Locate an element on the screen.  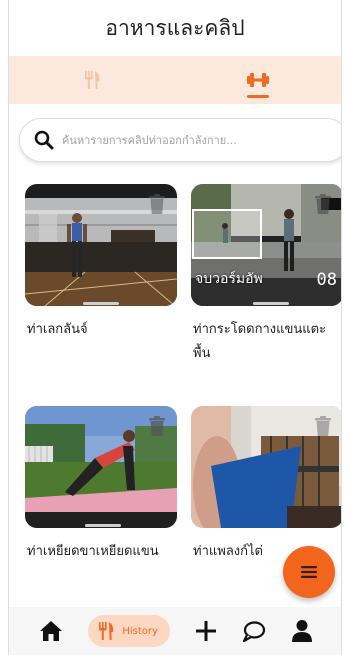
tab-exercise is located at coordinates (258, 80).